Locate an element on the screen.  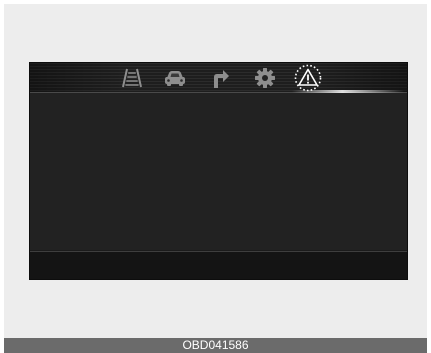
lane-road-icon is located at coordinates (132, 78).